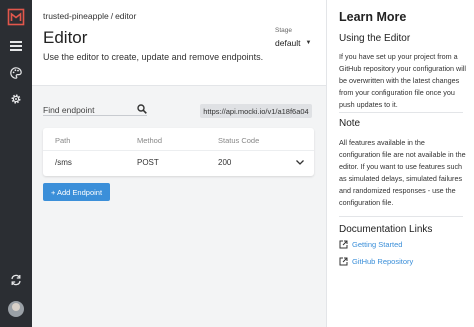  What do you see at coordinates (148, 162) in the screenshot?
I see `cell-method: POST` at bounding box center [148, 162].